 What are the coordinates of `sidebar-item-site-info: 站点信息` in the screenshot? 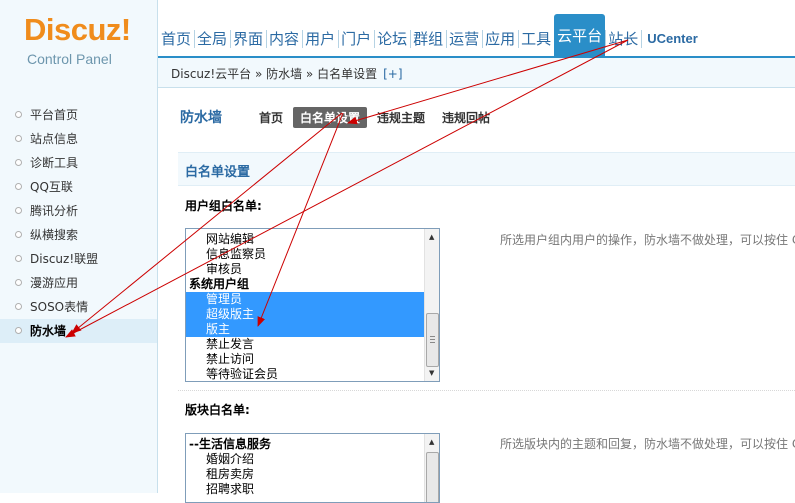 It's located at (78, 139).